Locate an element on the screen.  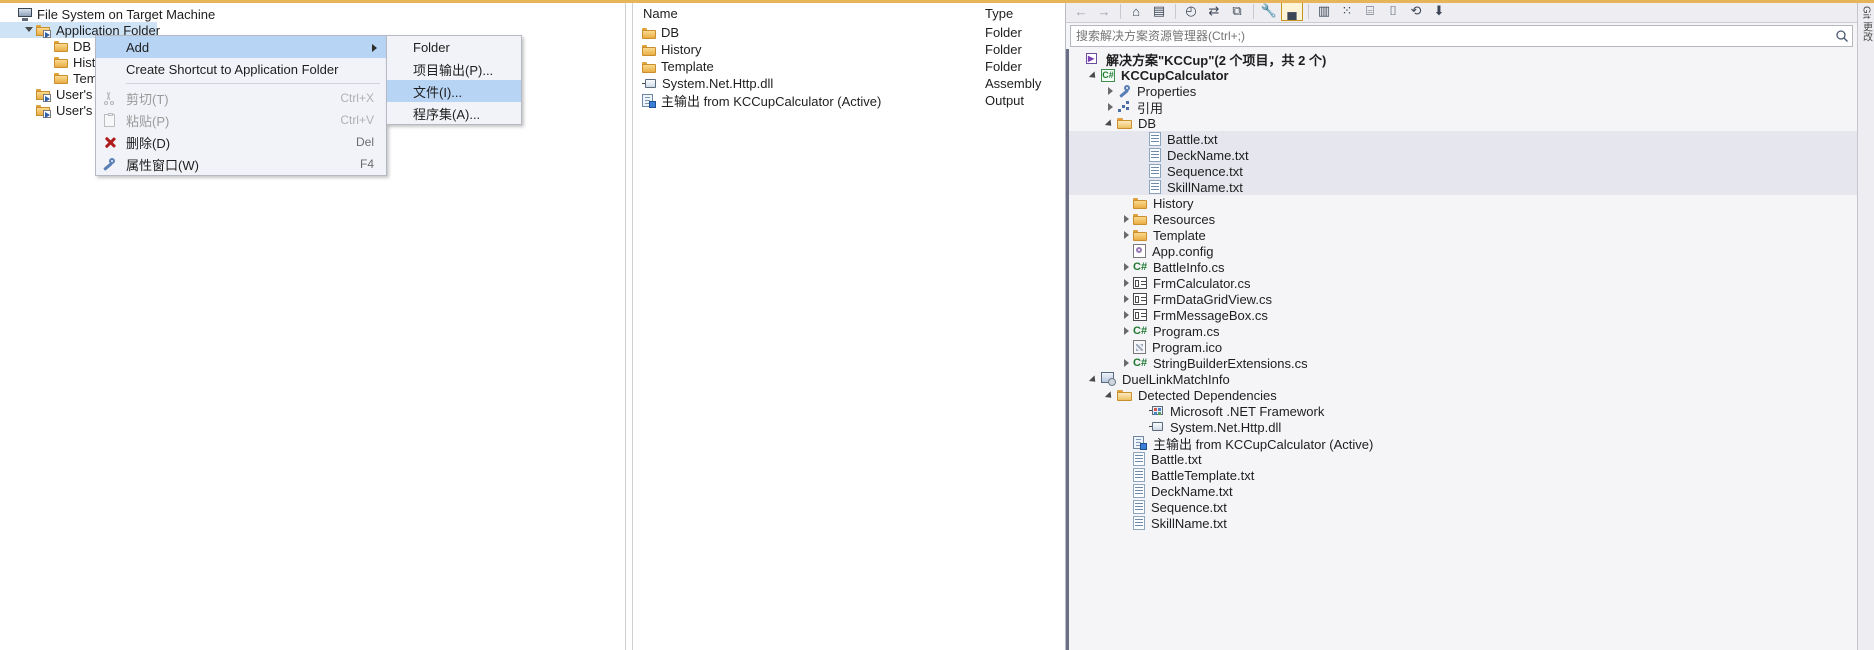
solution-tree-item: History is located at coordinates (1461, 203).